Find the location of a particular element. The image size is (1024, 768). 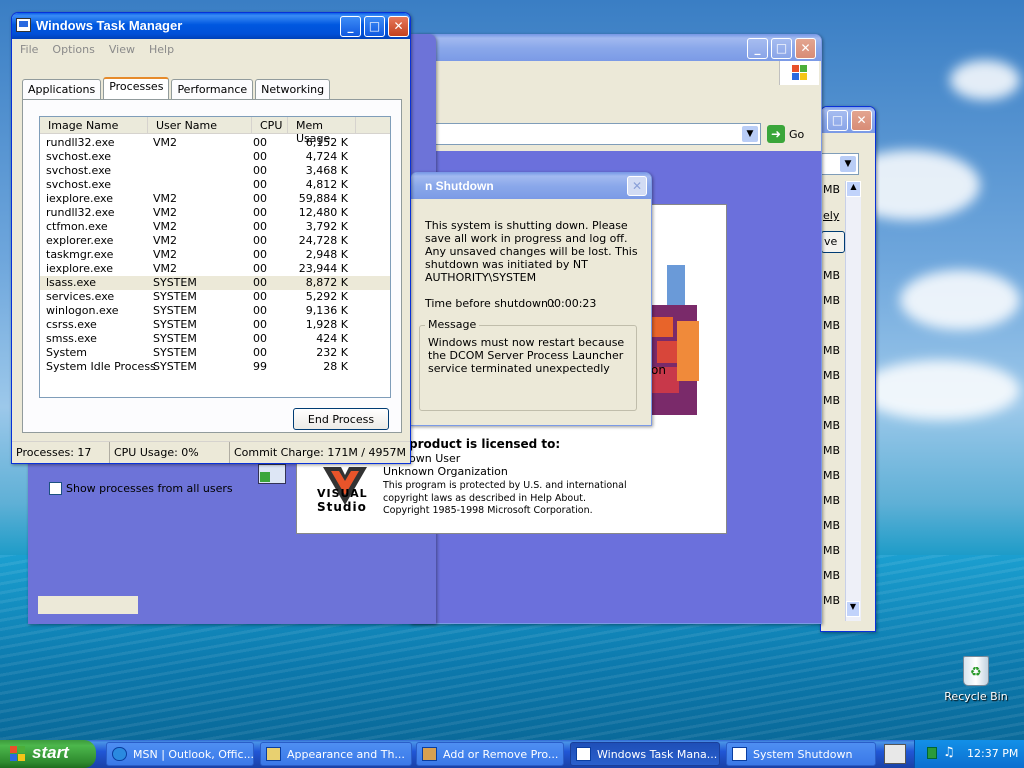

process-mem-usage: 2,948 K is located at coordinates (326, 254).